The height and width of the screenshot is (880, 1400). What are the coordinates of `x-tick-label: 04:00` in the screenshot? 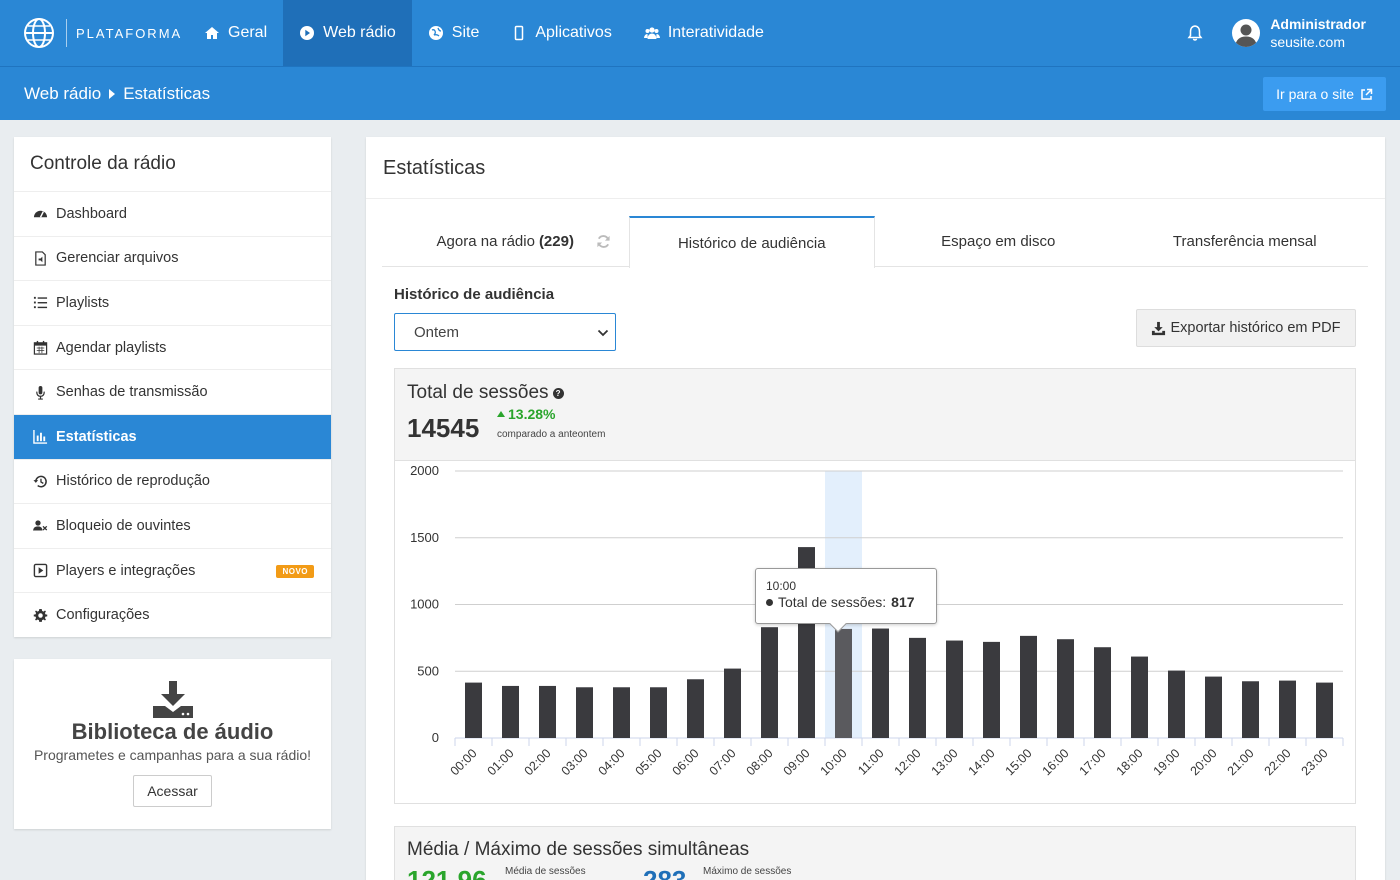 It's located at (612, 762).